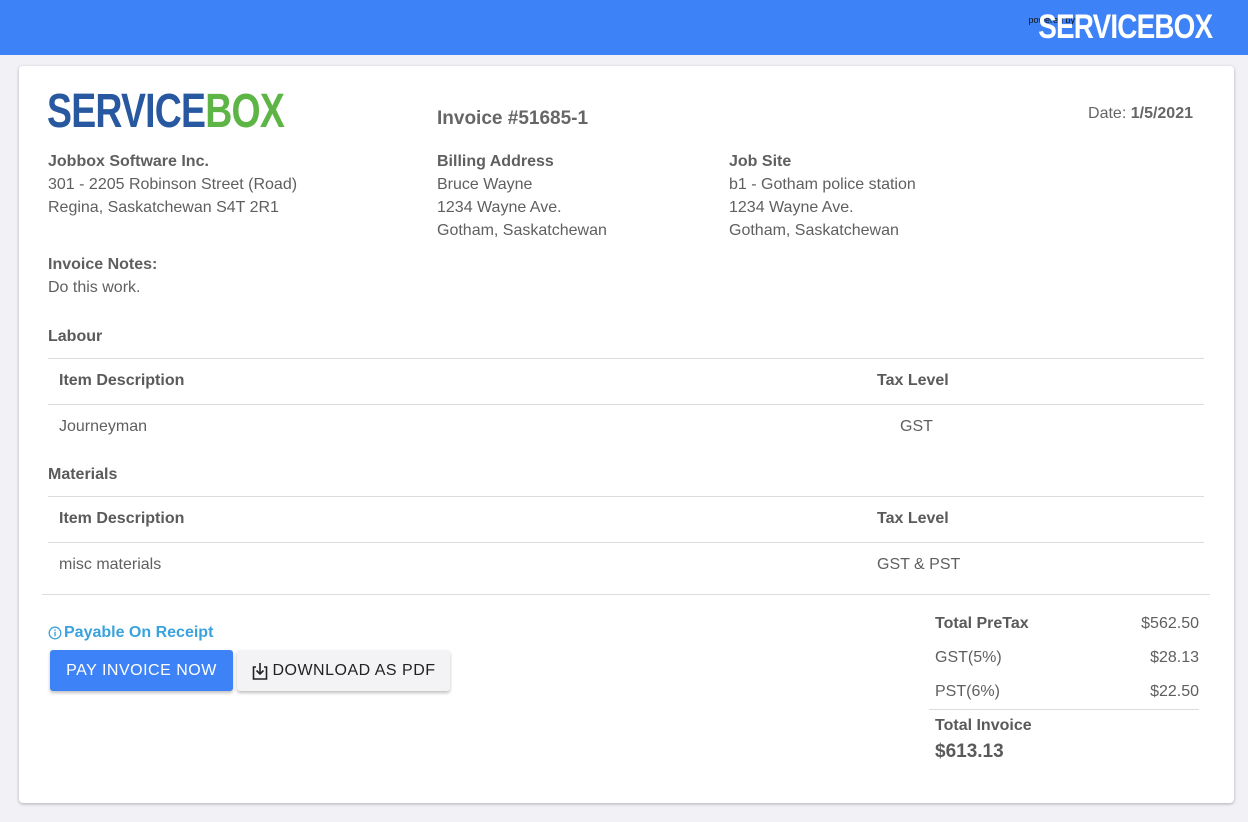  I want to click on total-invoice-value: $613.13, so click(969, 751).